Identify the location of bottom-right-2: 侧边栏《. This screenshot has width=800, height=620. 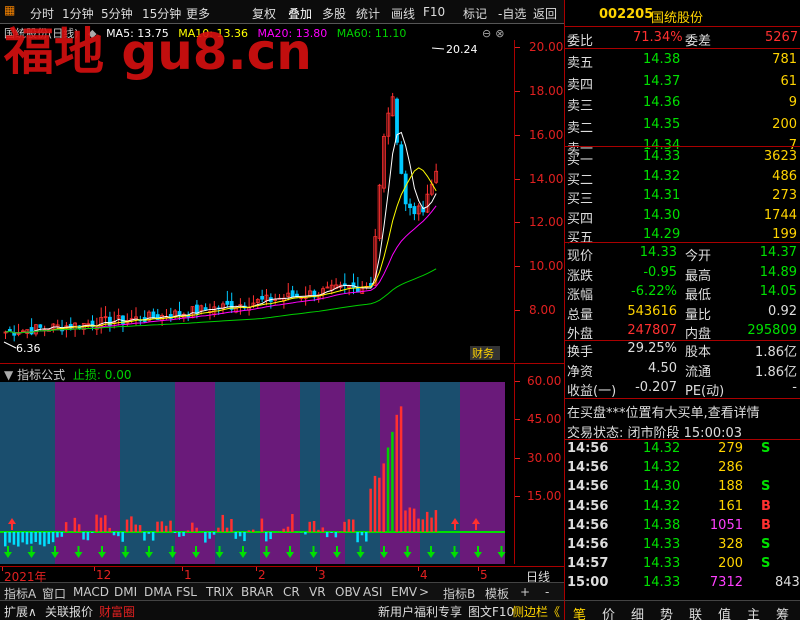
(536, 611).